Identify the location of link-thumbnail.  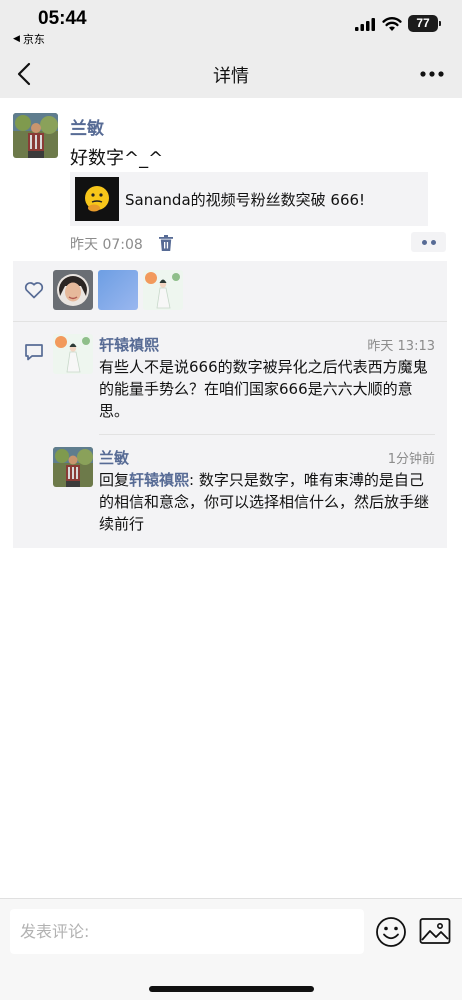
(97, 199).